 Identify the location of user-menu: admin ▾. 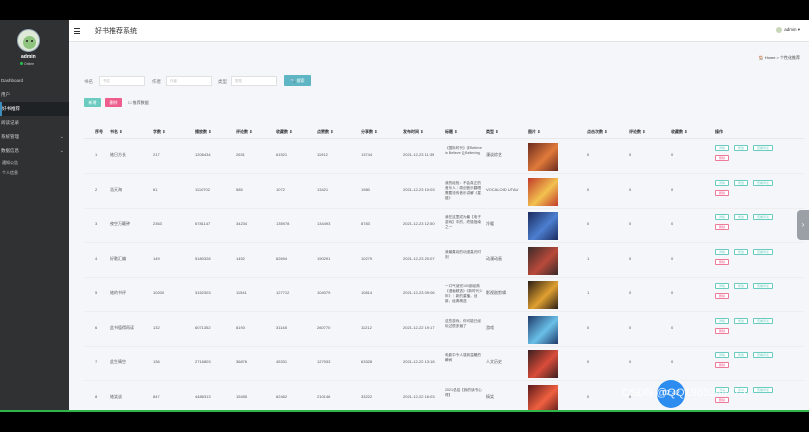
(788, 30).